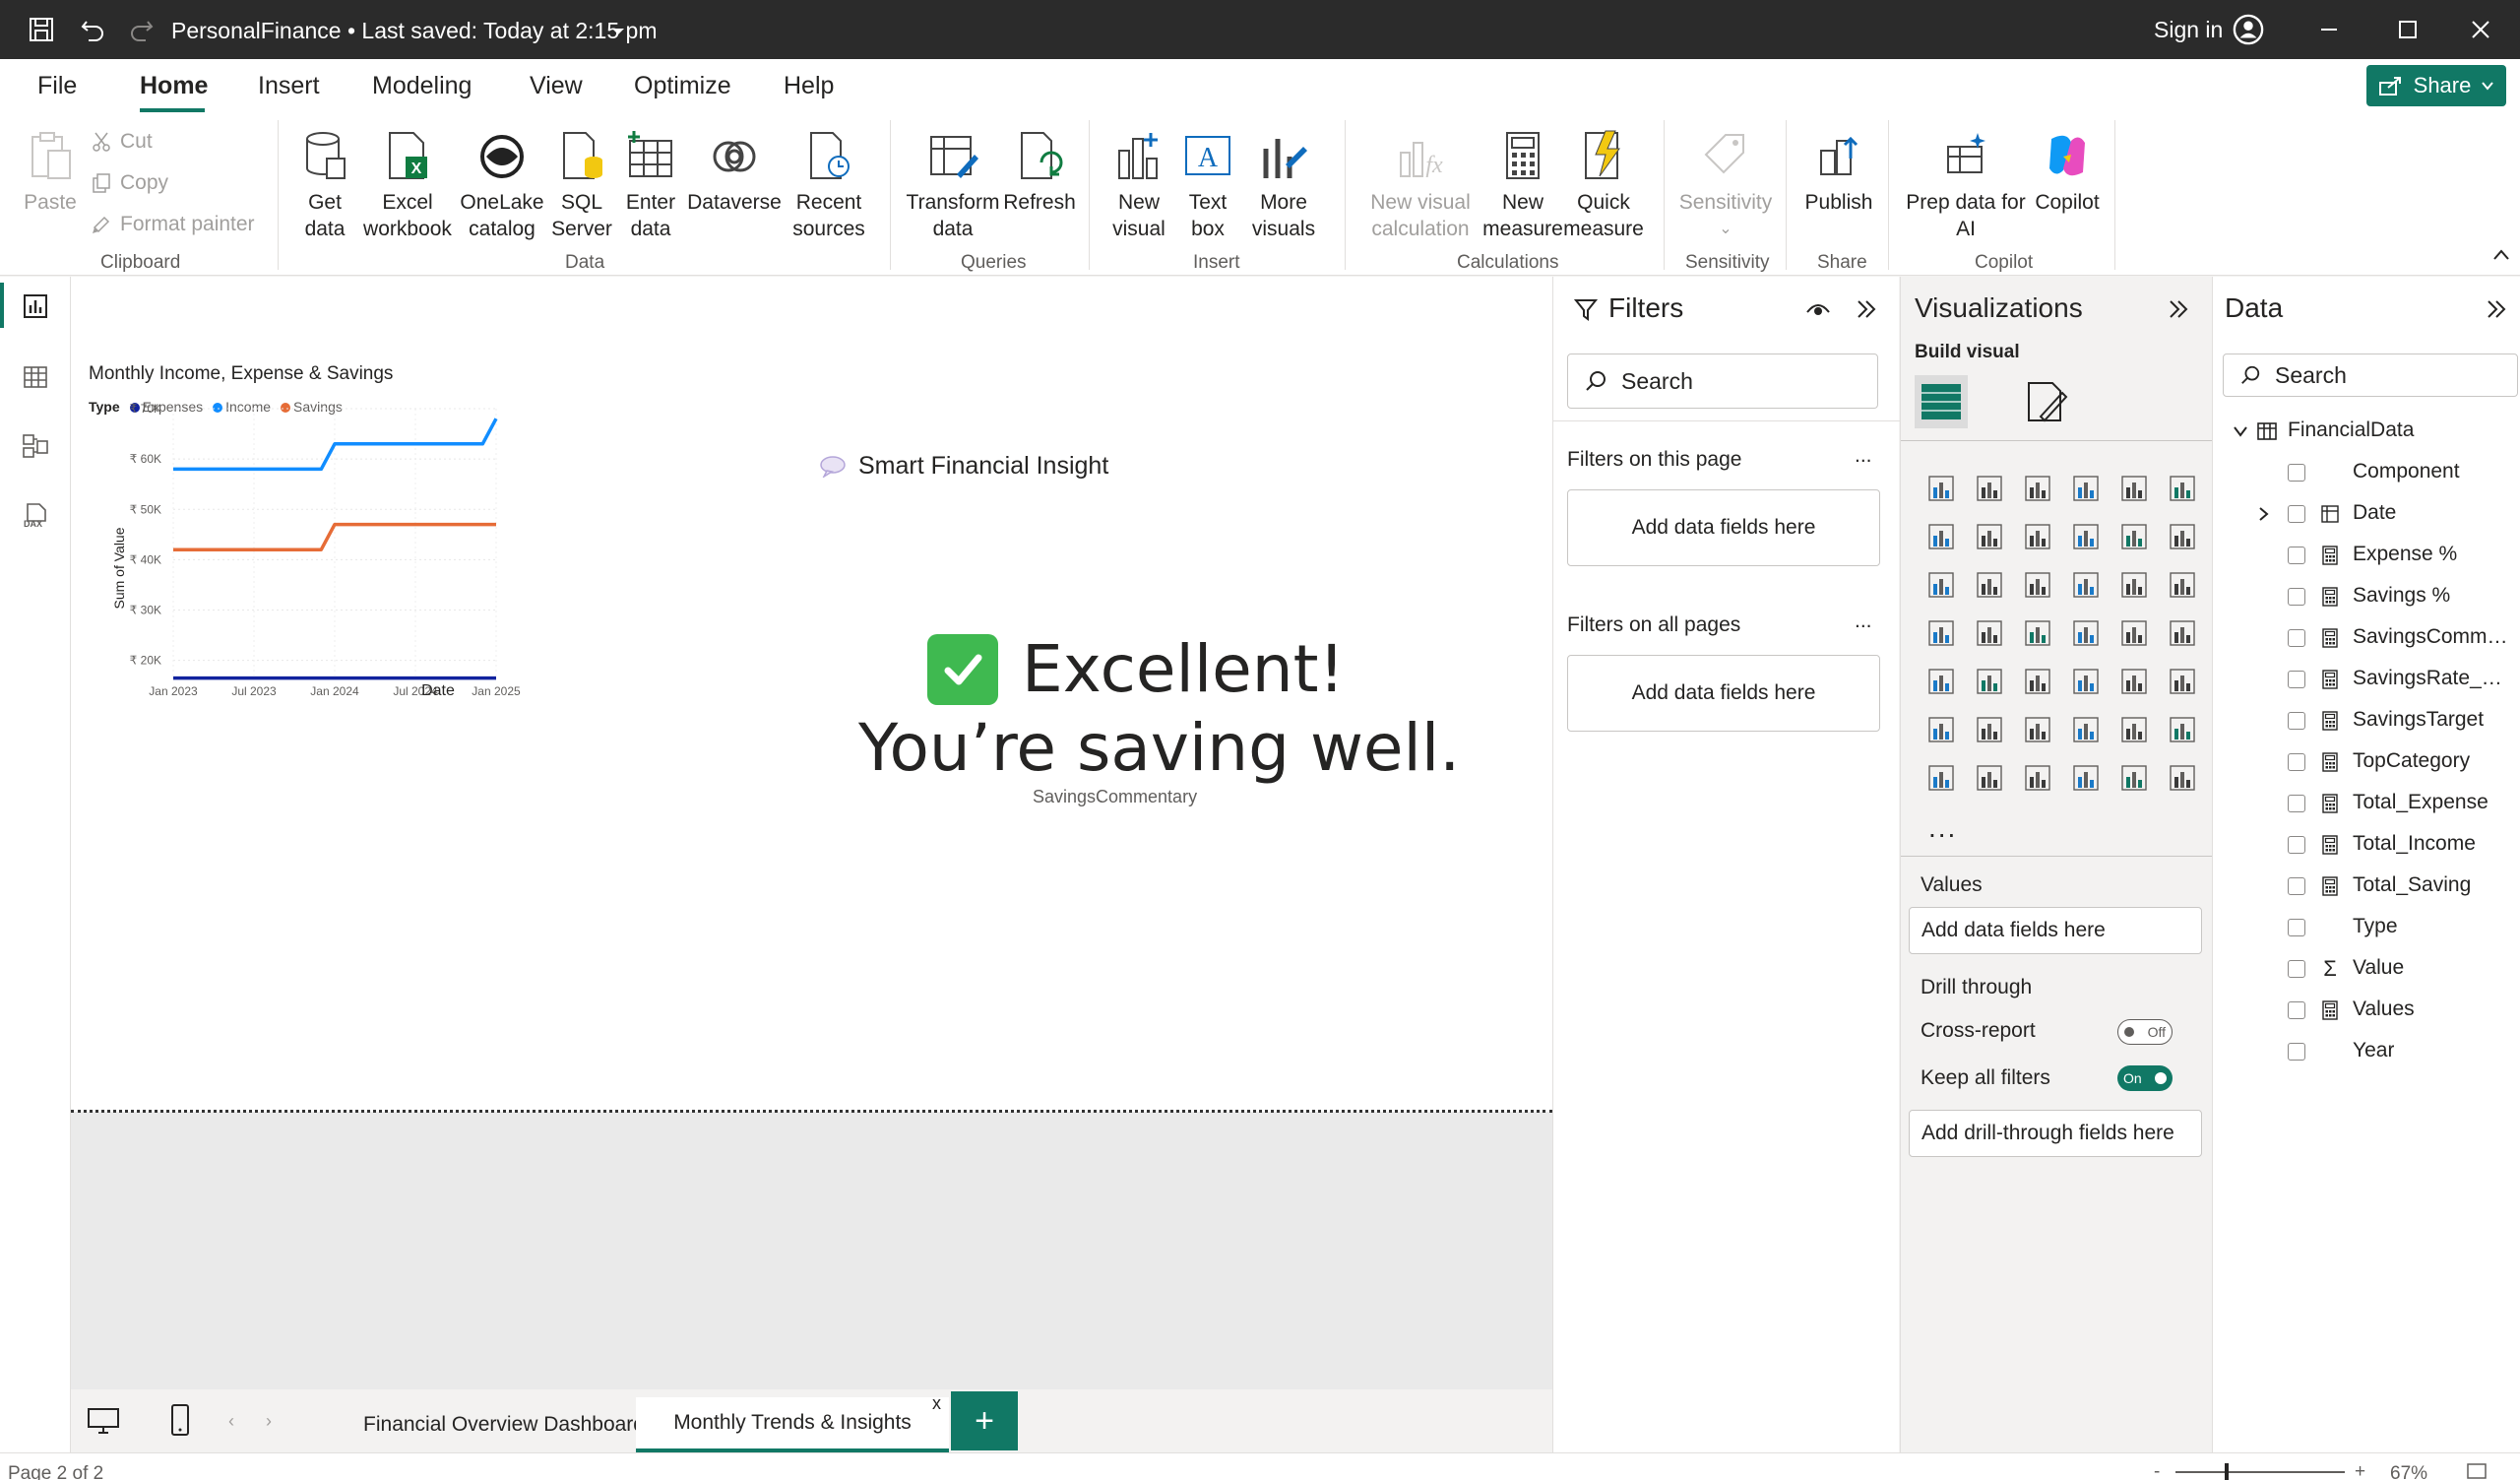 The height and width of the screenshot is (1480, 2520). I want to click on visual-paginated-report-icon, so click(1941, 777).